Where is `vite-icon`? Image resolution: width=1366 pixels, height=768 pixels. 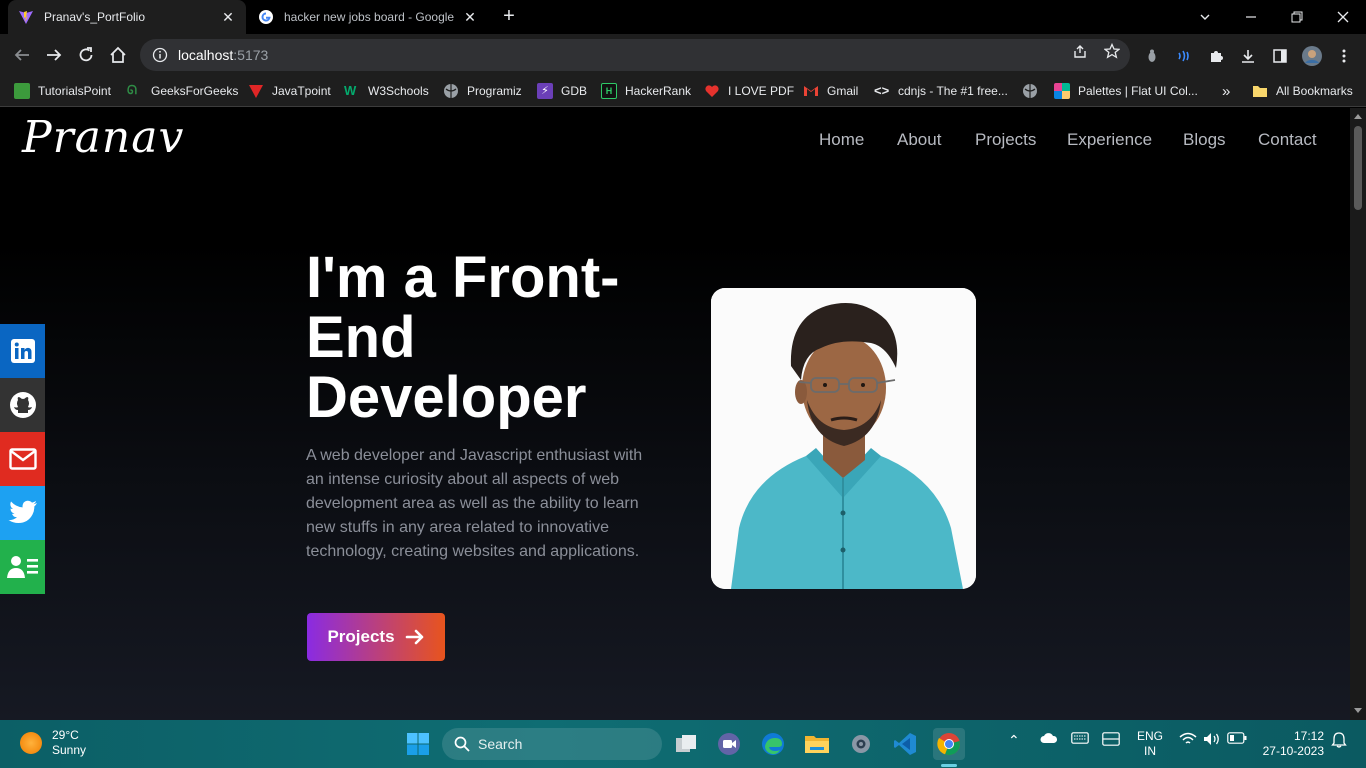
vite-icon is located at coordinates (26, 17).